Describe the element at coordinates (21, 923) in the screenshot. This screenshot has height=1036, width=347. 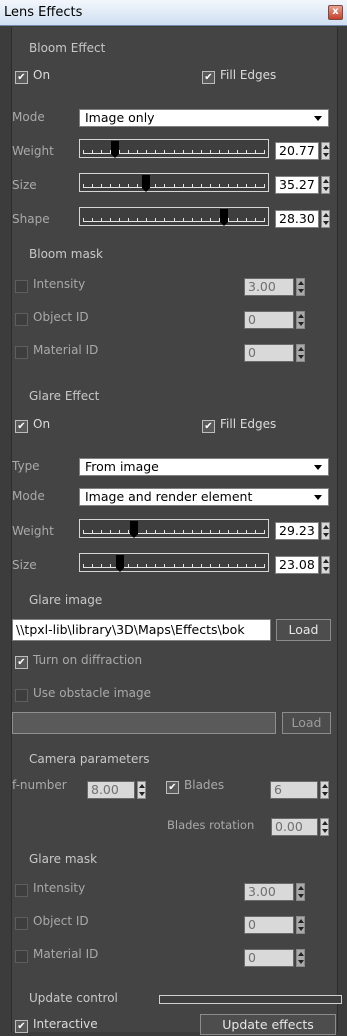
I see `glare-mask-object-id-checkbox` at that location.